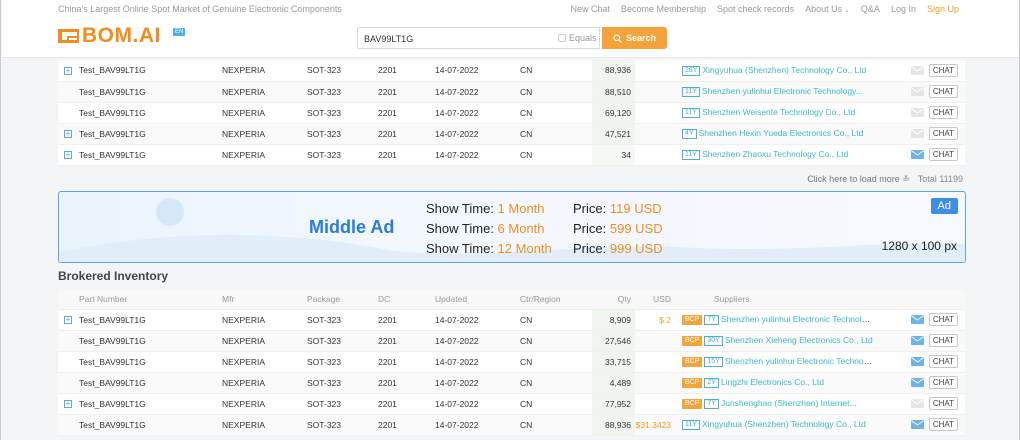 The height and width of the screenshot is (440, 1020). What do you see at coordinates (264, 300) in the screenshot?
I see `col-header-mfr: Mfr` at bounding box center [264, 300].